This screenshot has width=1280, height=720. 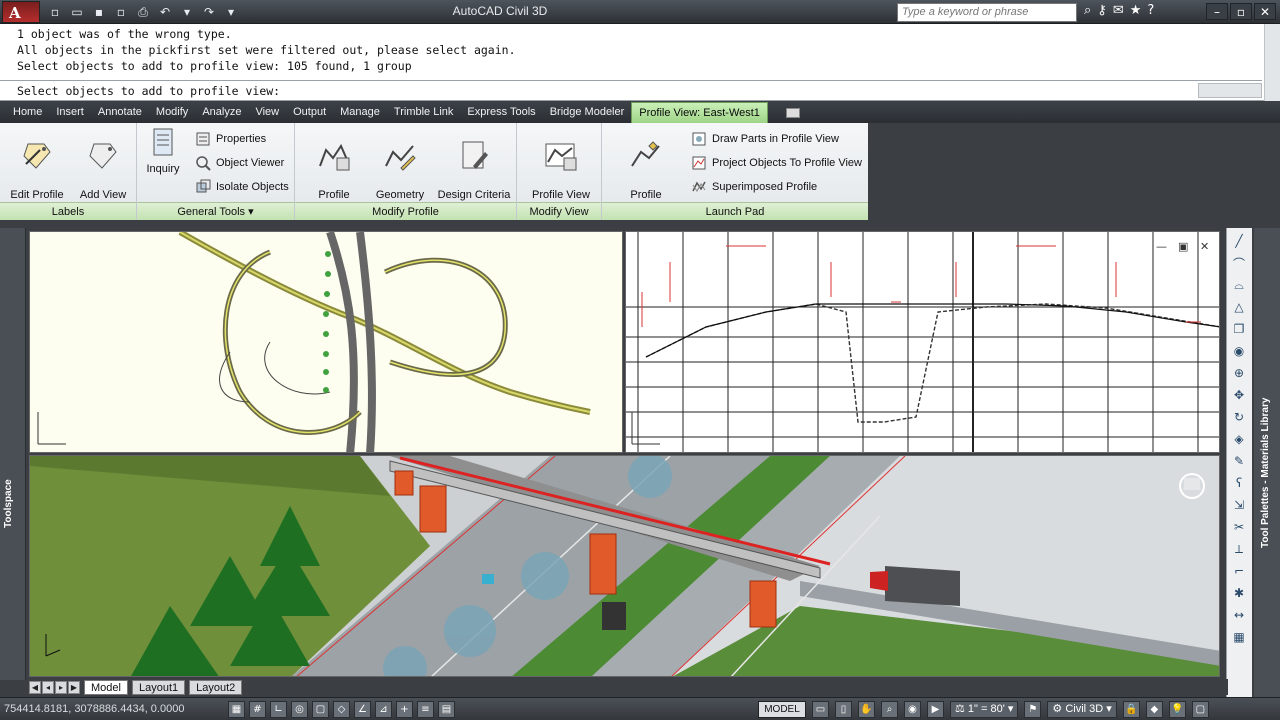 I want to click on previous-layout-icon: ◂, so click(x=48, y=687).